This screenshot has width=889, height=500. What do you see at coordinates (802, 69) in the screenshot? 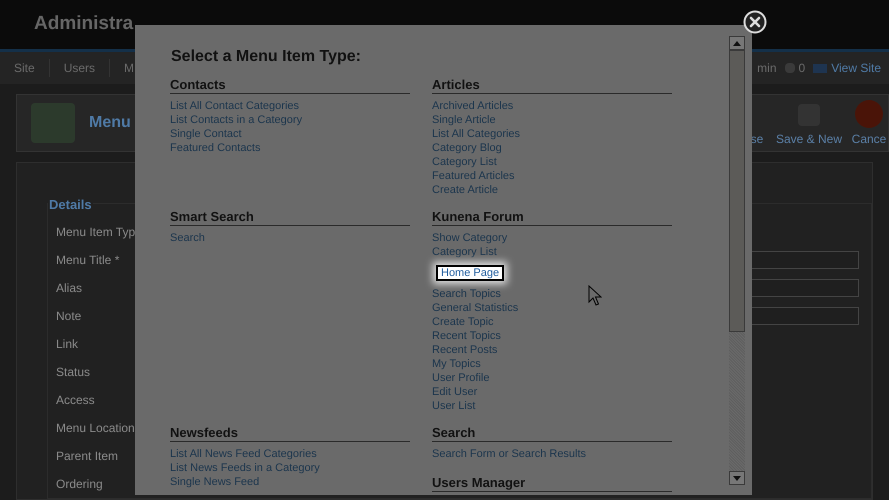
I see `message-count: 0` at bounding box center [802, 69].